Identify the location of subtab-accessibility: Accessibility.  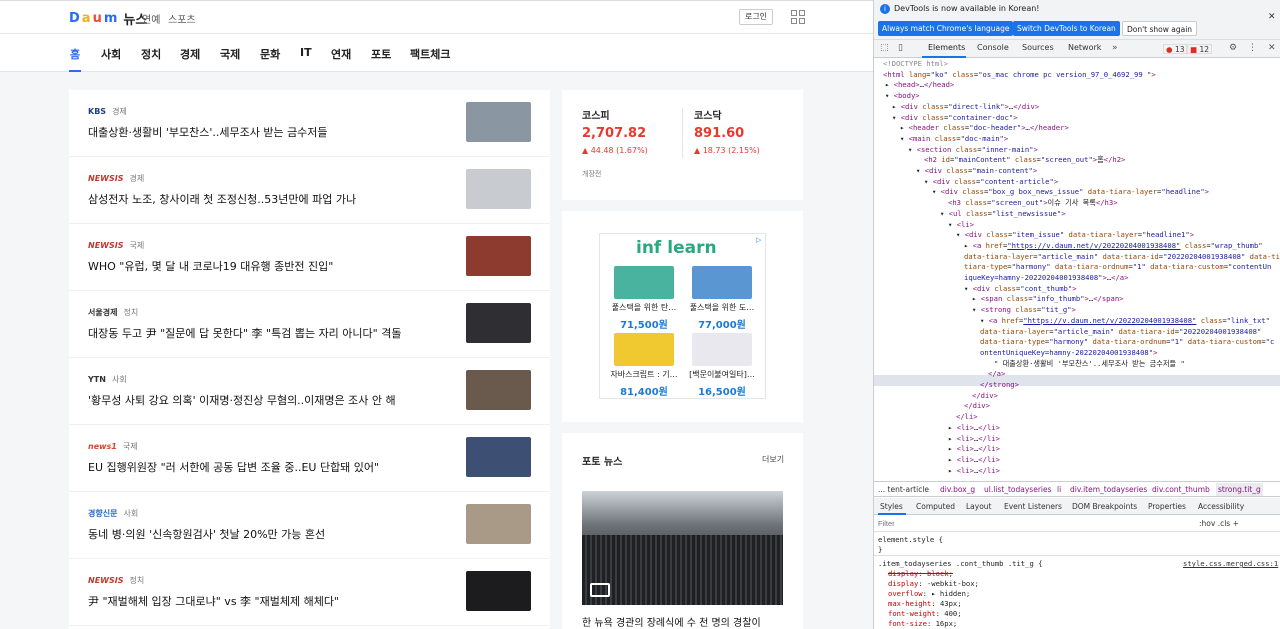
(1221, 506).